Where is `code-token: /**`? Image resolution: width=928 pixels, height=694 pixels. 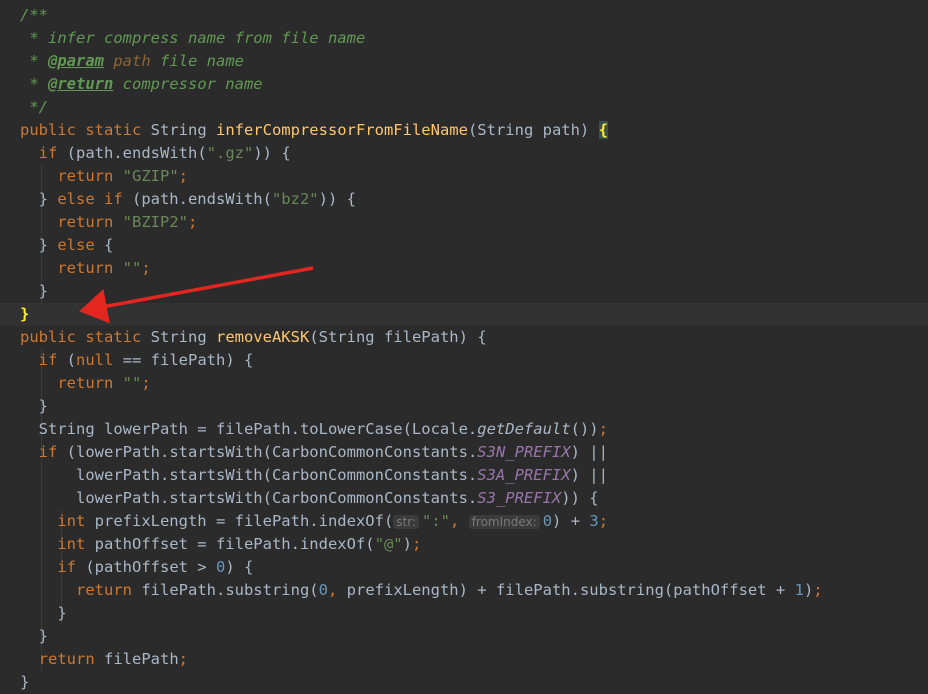
code-token: /** is located at coordinates (34, 15).